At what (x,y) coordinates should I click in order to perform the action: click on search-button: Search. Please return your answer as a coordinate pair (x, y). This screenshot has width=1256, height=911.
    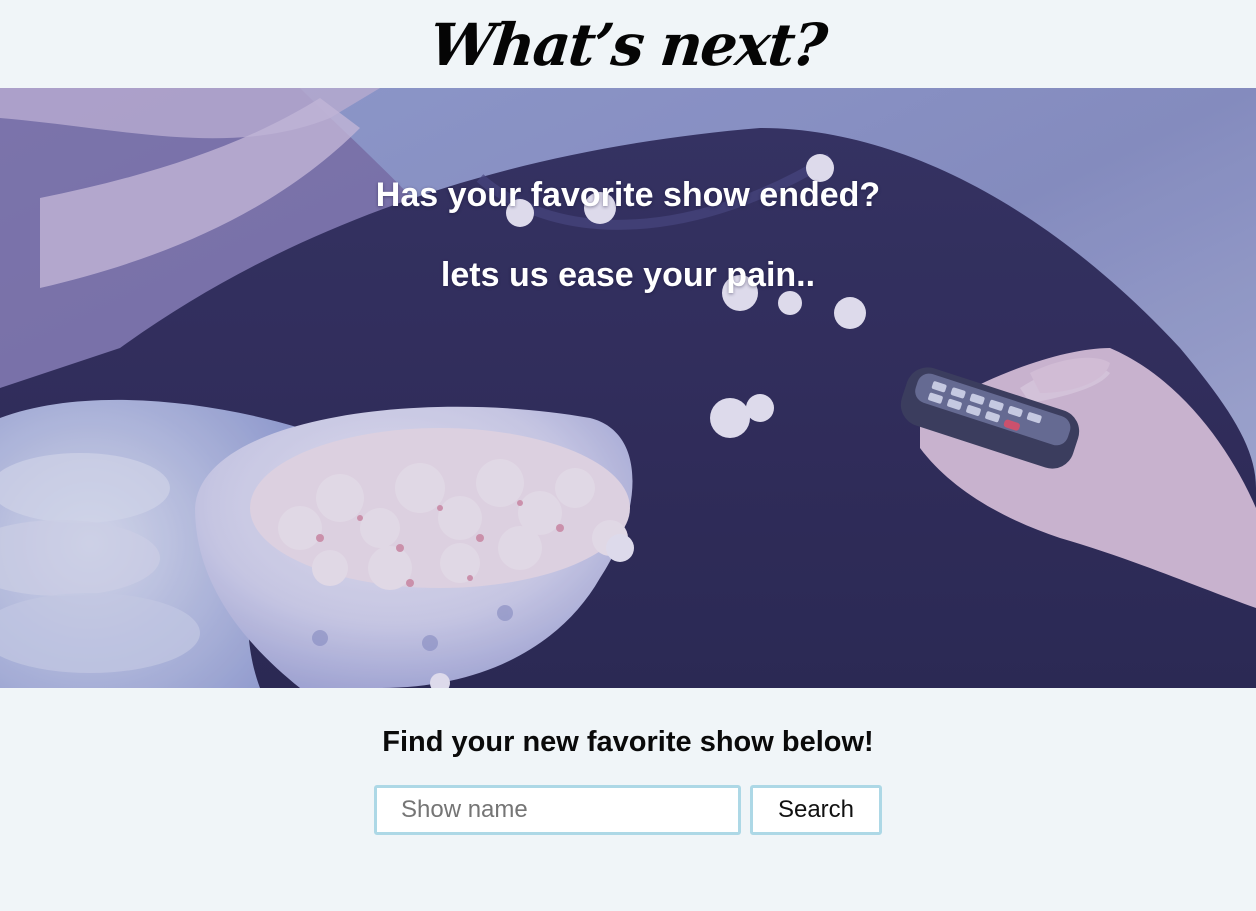
    Looking at the image, I should click on (816, 810).